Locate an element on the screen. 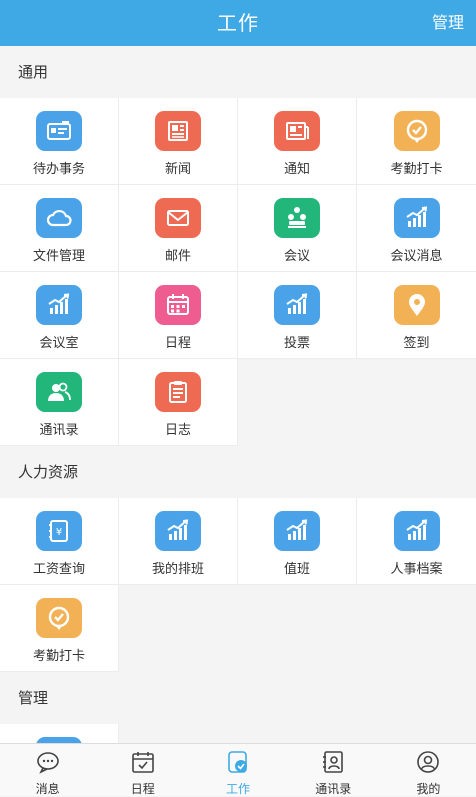 Image resolution: width=476 pixels, height=797 pixels. app-tile-label: 签到 is located at coordinates (416, 343).